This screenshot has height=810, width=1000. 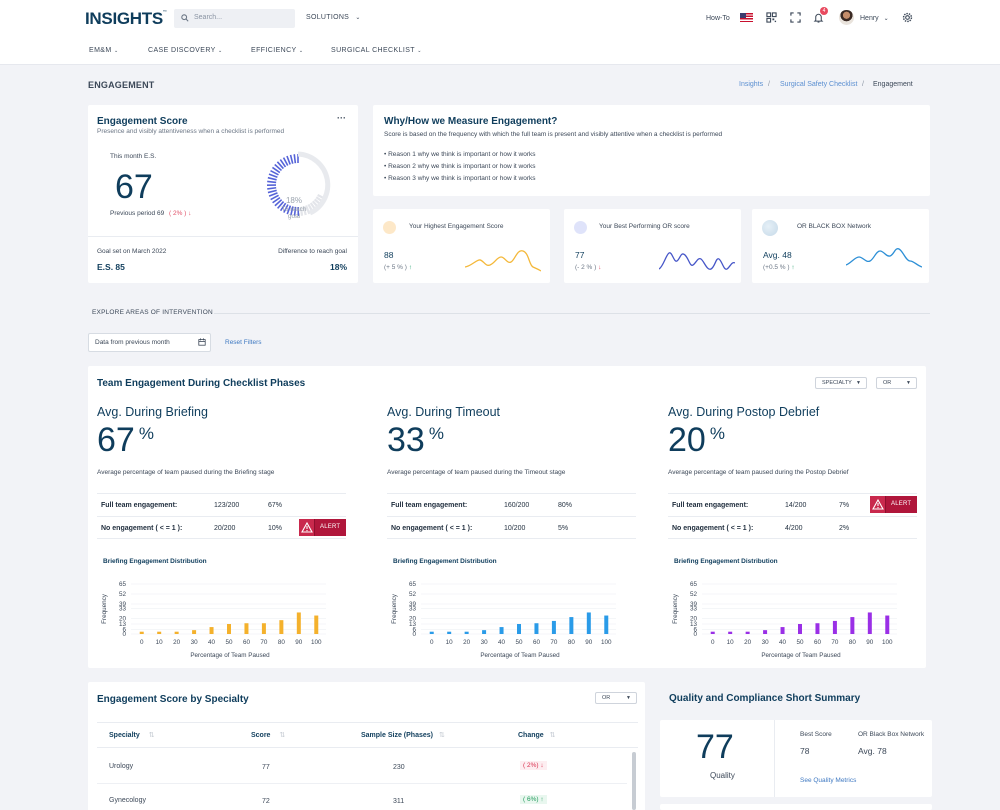 I want to click on phase-title: Avg. During Postop Debrief, so click(x=744, y=412).